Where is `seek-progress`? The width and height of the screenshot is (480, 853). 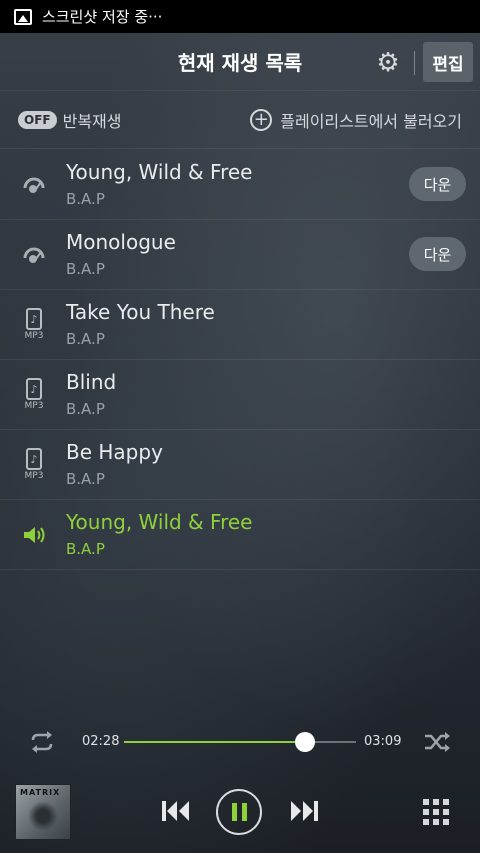 seek-progress is located at coordinates (214, 742).